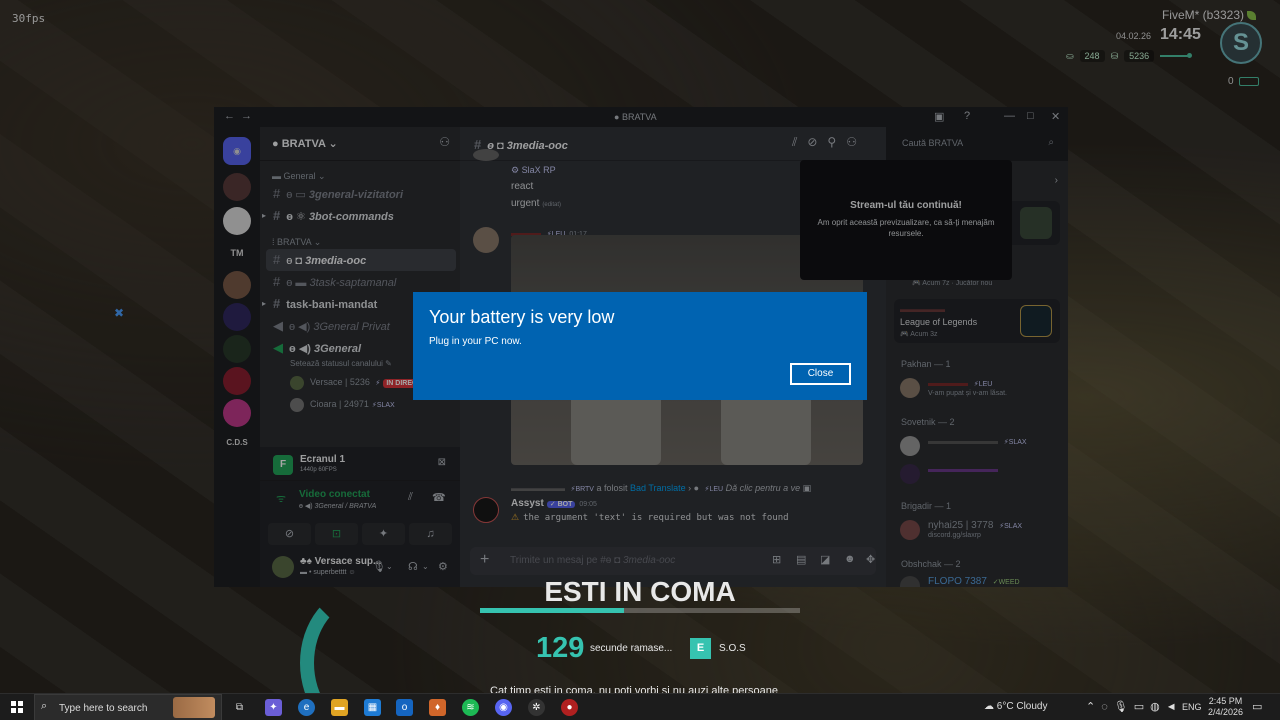 This screenshot has width=1280, height=720. What do you see at coordinates (443, 566) in the screenshot?
I see `gear-icon: ⚙` at bounding box center [443, 566].